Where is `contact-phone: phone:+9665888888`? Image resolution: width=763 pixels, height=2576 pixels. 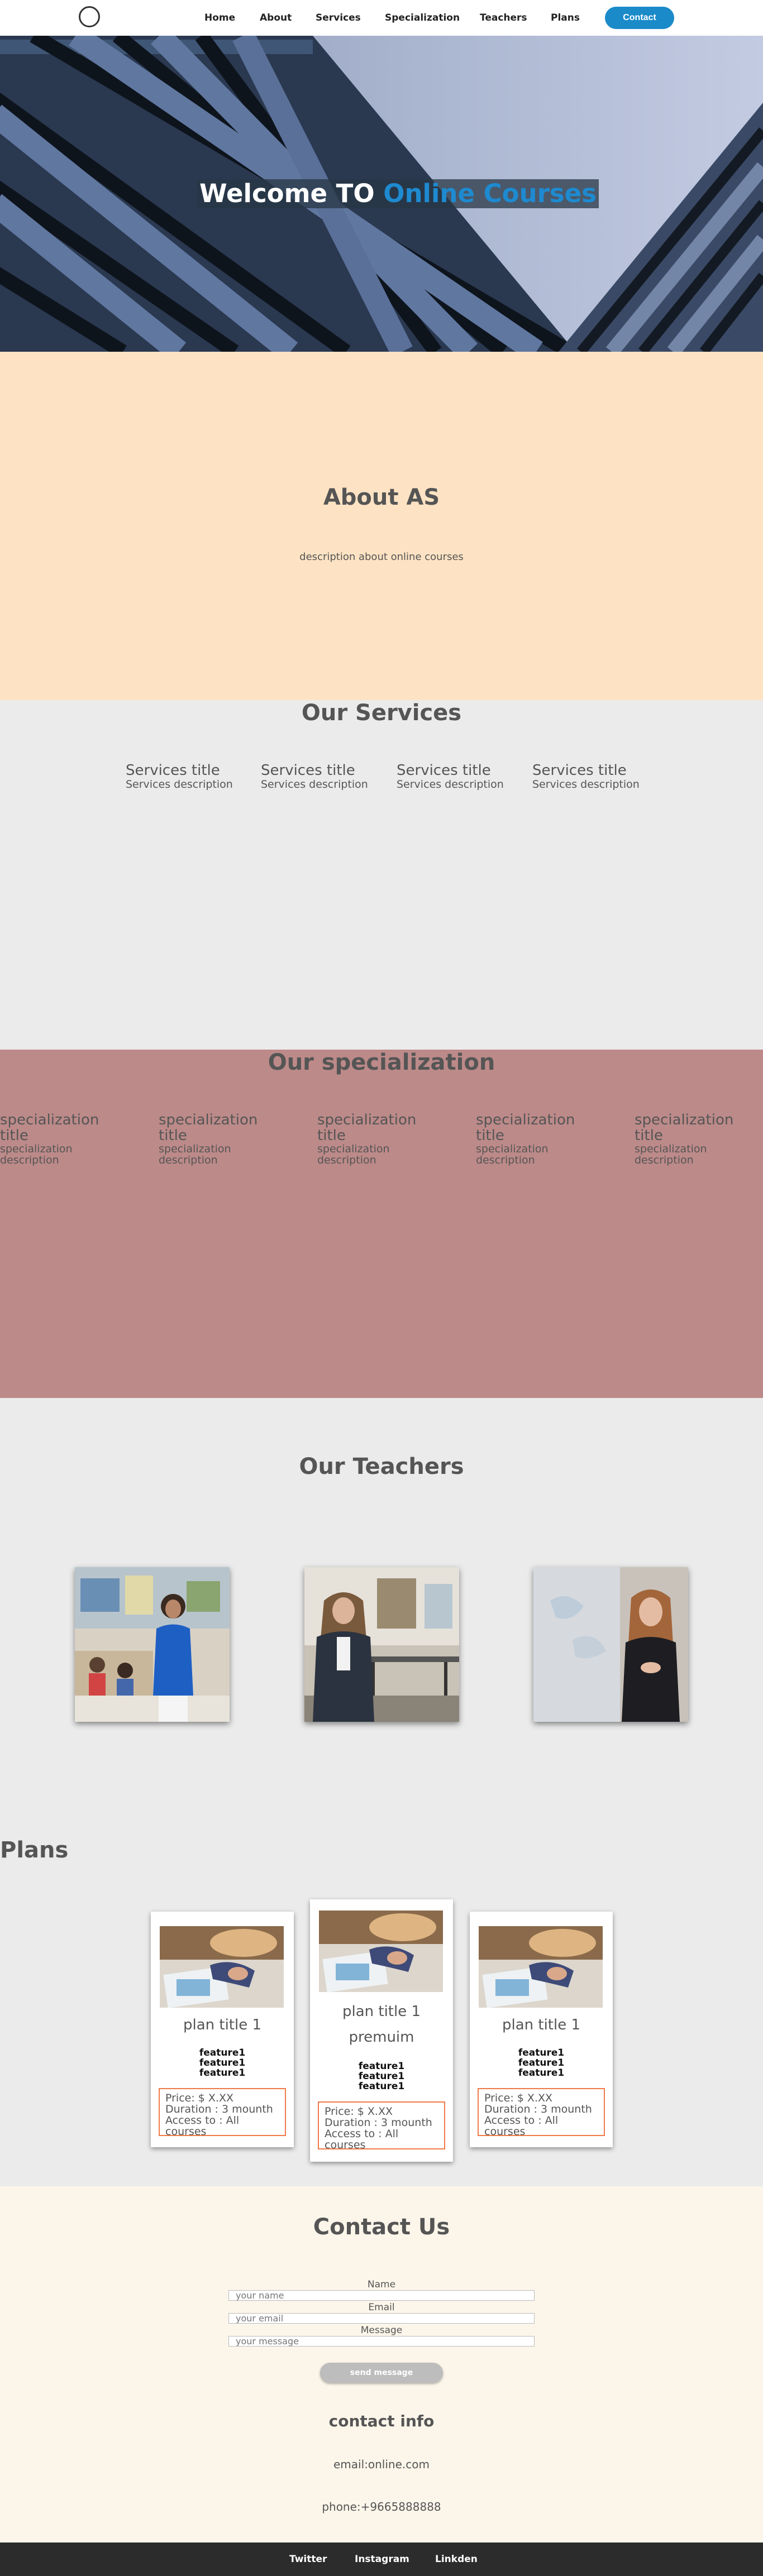
contact-phone: phone:+9665888888 is located at coordinates (381, 2506).